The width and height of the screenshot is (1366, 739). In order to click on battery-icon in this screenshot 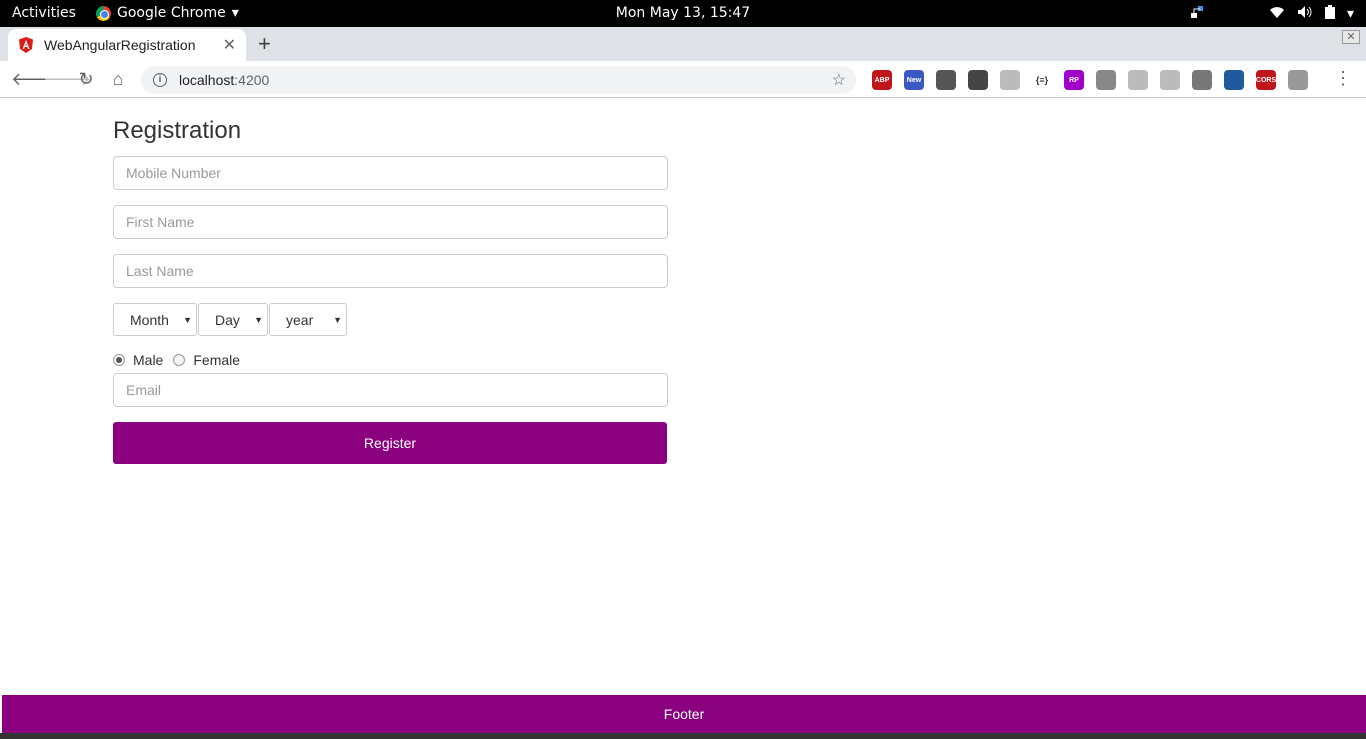, I will do `click(1329, 14)`.